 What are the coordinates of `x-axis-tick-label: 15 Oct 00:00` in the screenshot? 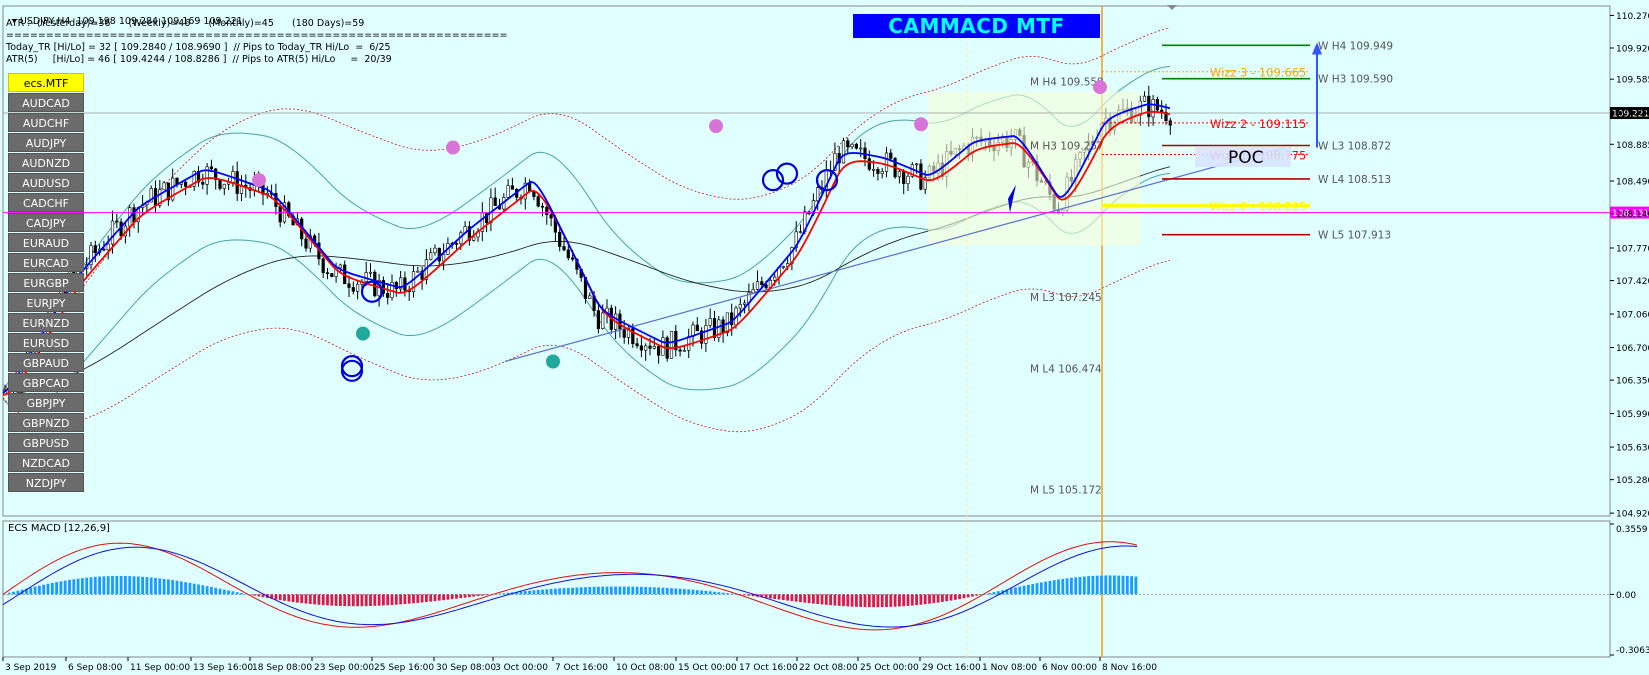 It's located at (707, 668).